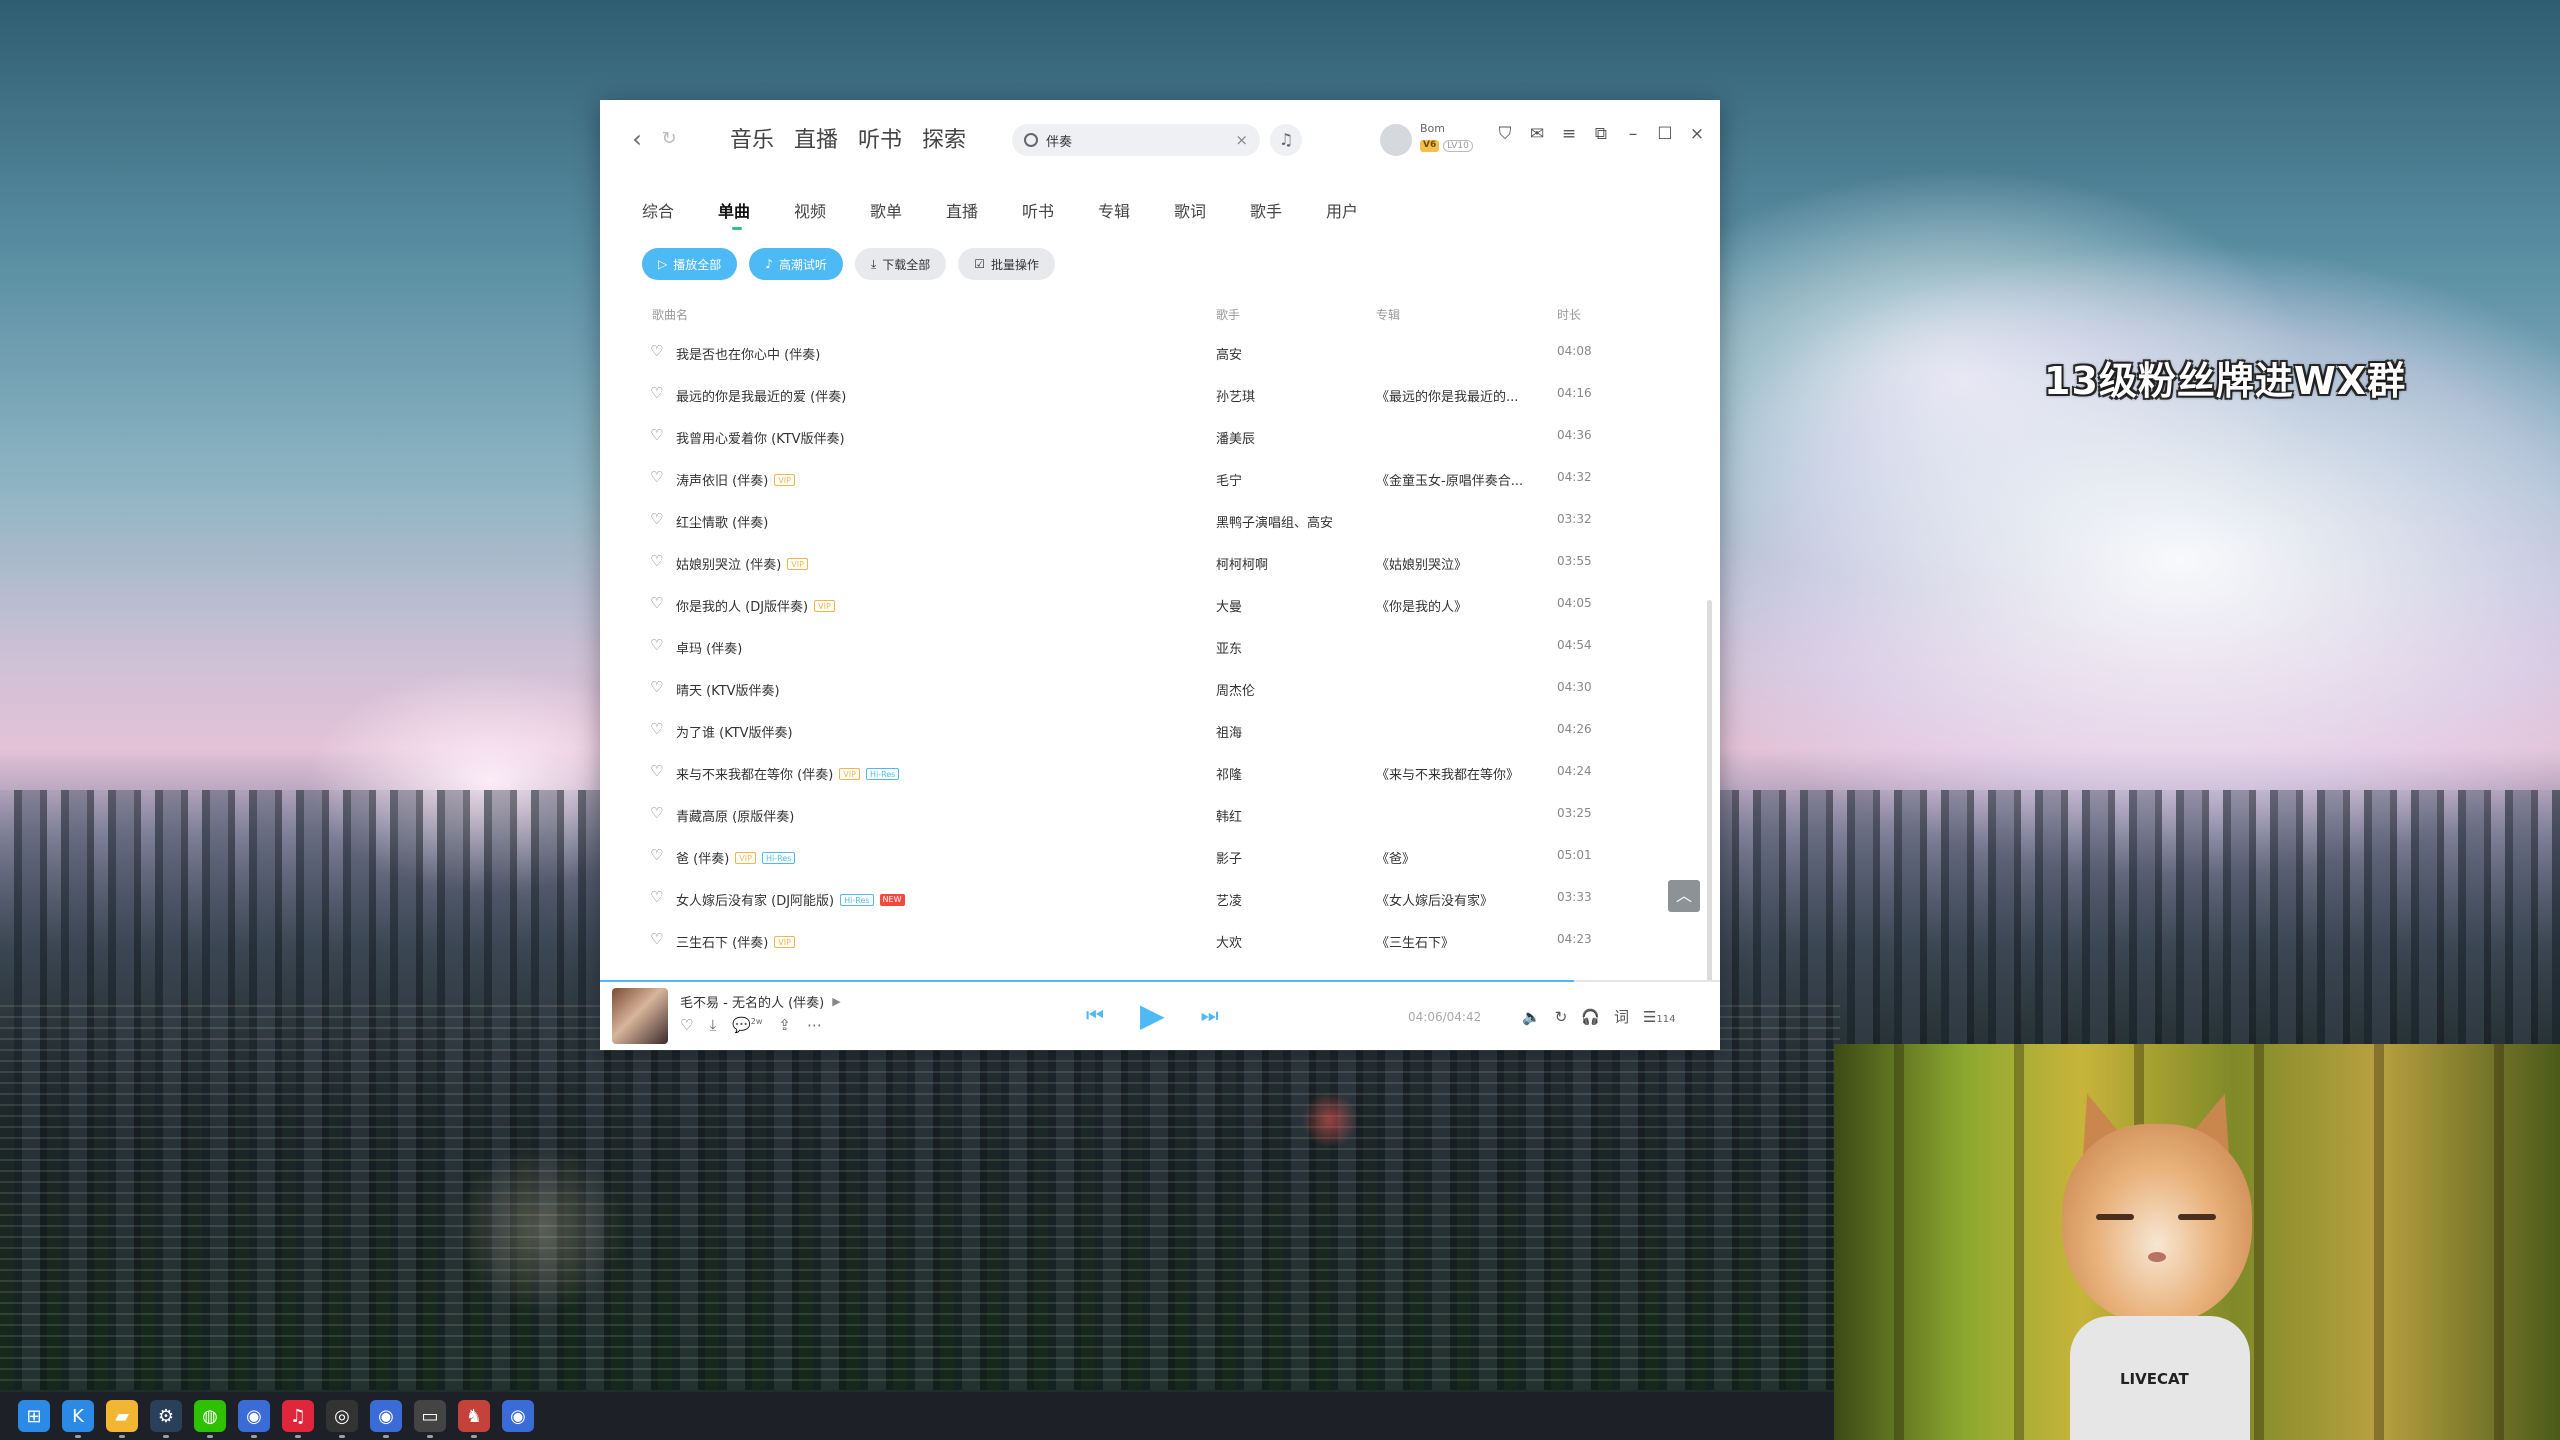 This screenshot has height=1440, width=2560. I want to click on song-title: 最远的你是我最近的爱 (伴奏), so click(761, 395).